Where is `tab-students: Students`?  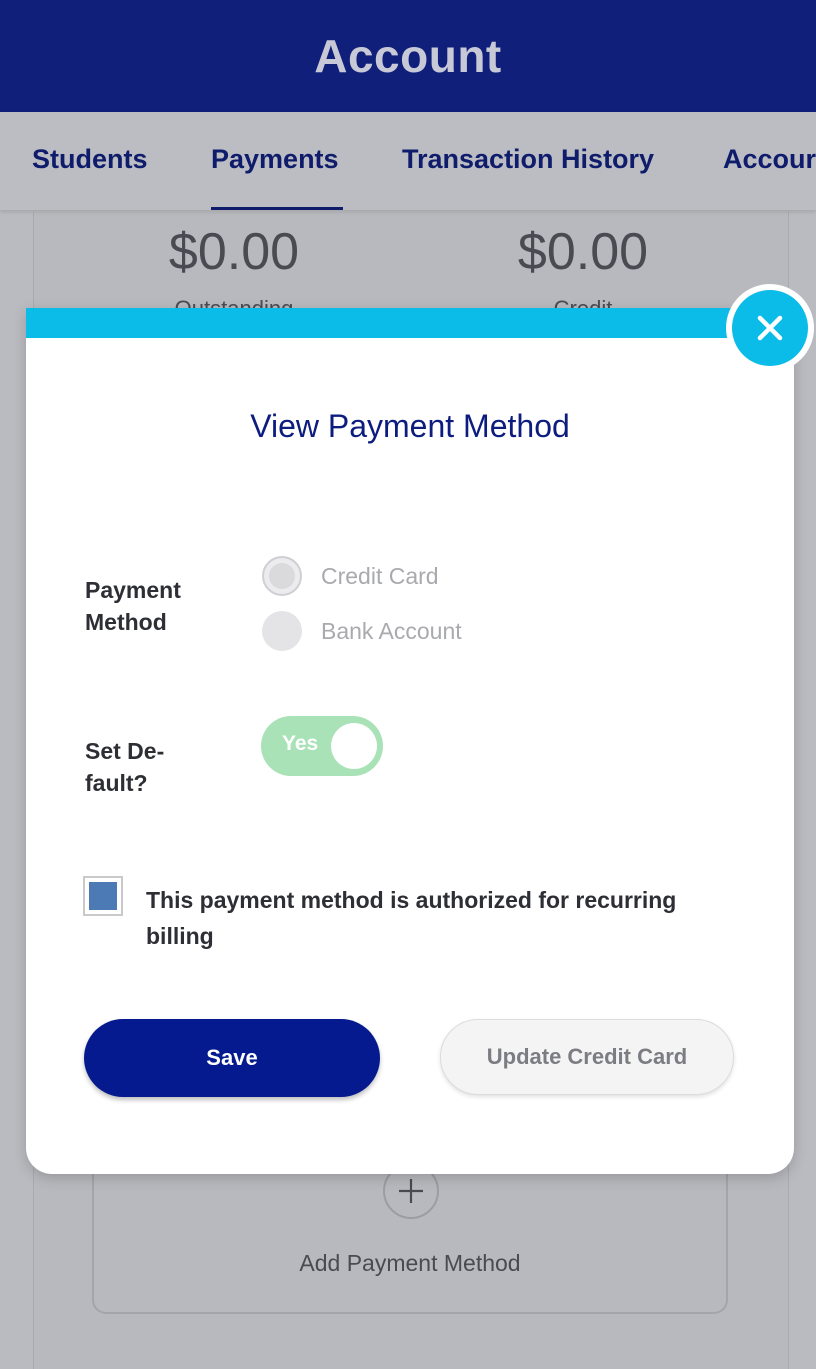
tab-students: Students is located at coordinates (90, 161).